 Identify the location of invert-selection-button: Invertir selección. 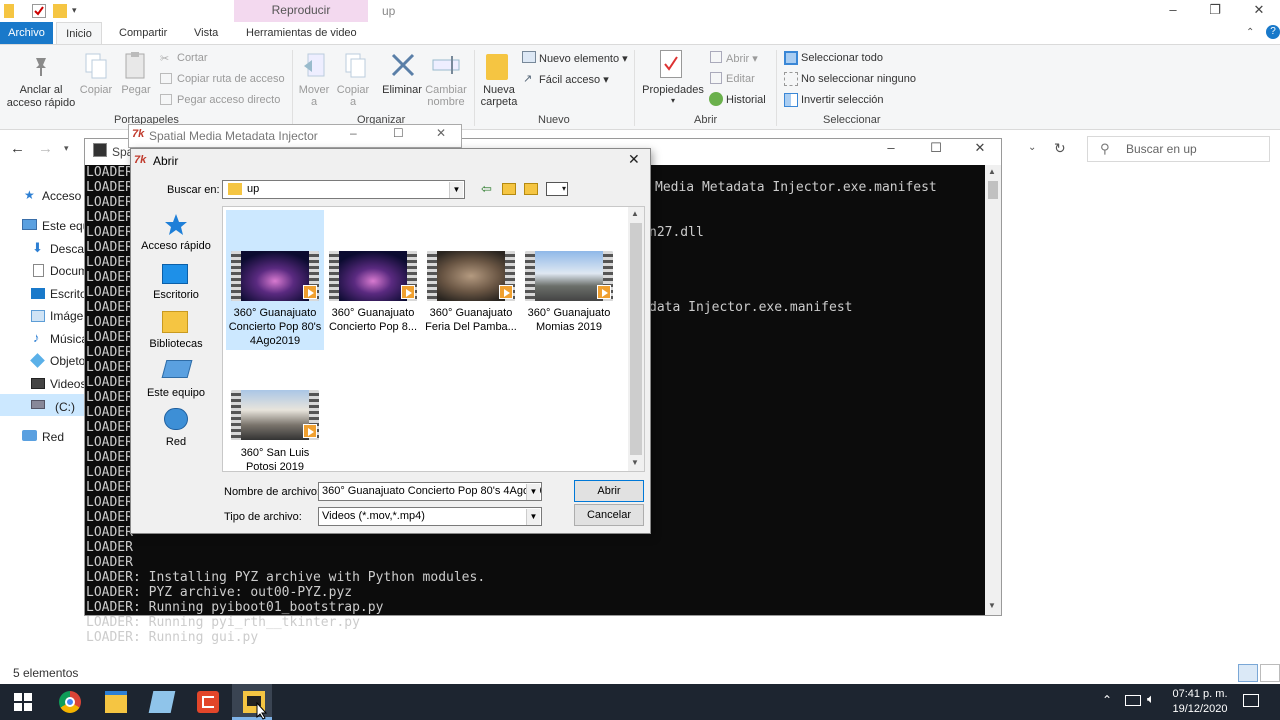
(842, 100).